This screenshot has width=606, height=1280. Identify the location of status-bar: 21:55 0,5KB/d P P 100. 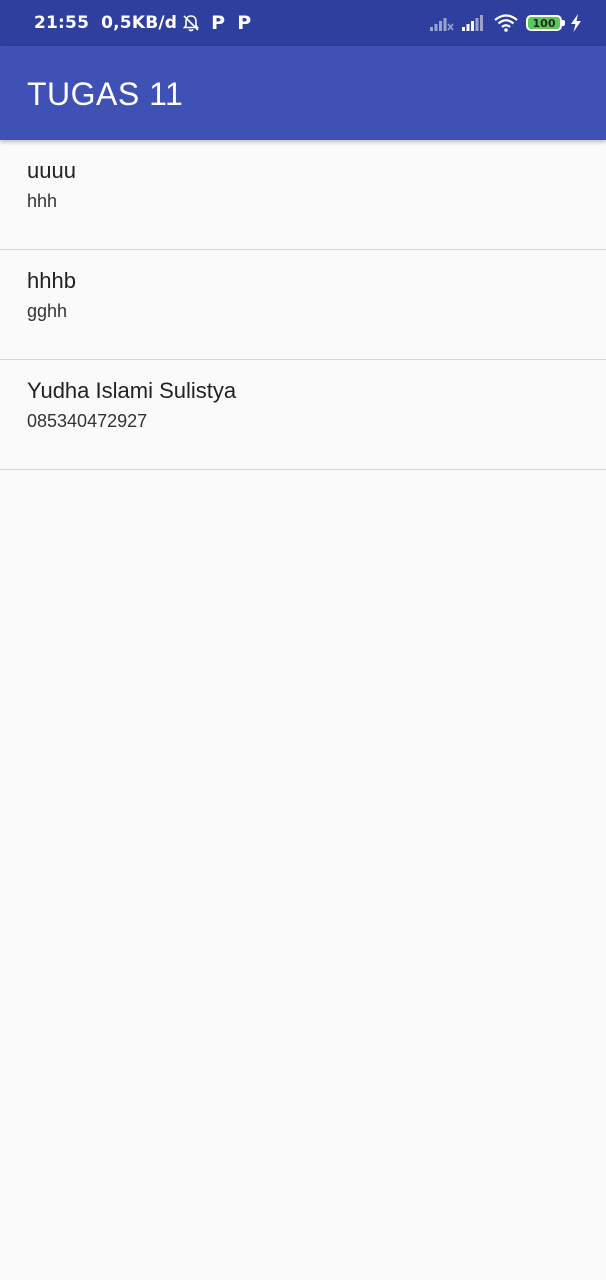
(303, 23).